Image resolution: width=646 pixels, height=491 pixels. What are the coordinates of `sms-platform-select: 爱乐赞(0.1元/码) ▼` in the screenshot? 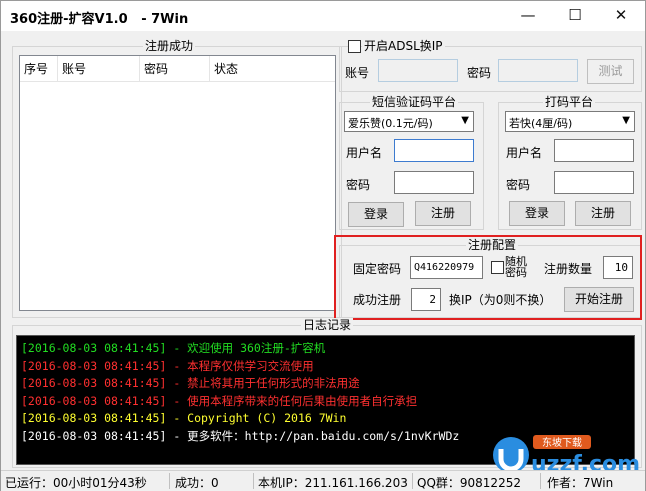 It's located at (409, 121).